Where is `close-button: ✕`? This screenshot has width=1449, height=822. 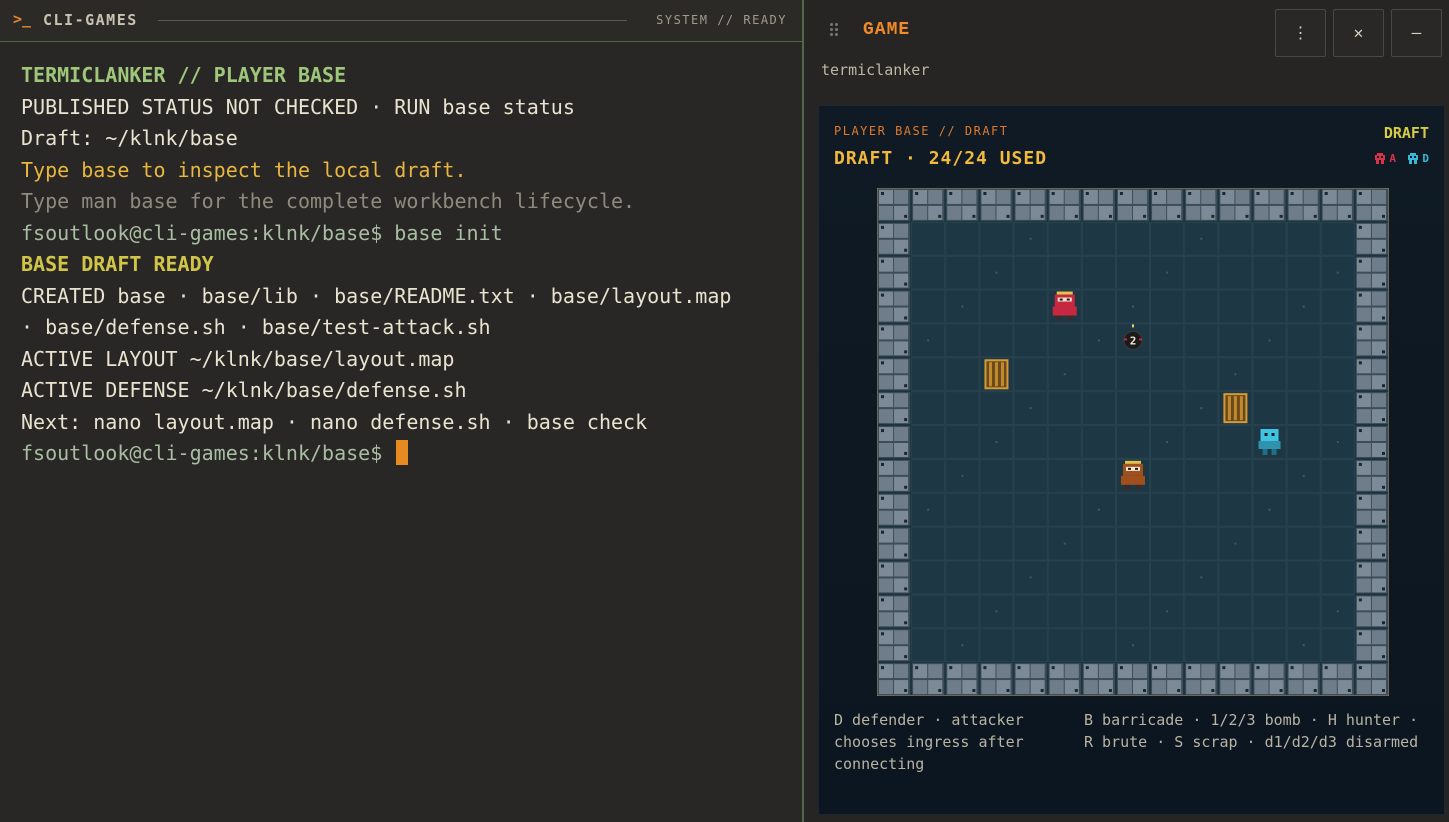
close-button: ✕ is located at coordinates (1358, 33).